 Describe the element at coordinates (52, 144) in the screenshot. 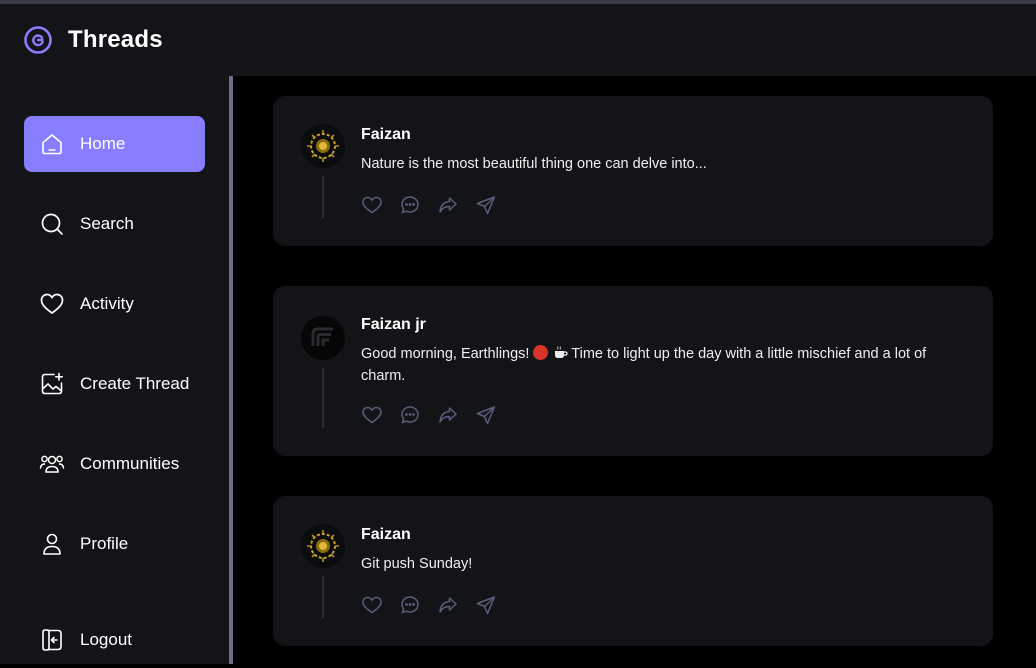

I see `home-icon` at that location.